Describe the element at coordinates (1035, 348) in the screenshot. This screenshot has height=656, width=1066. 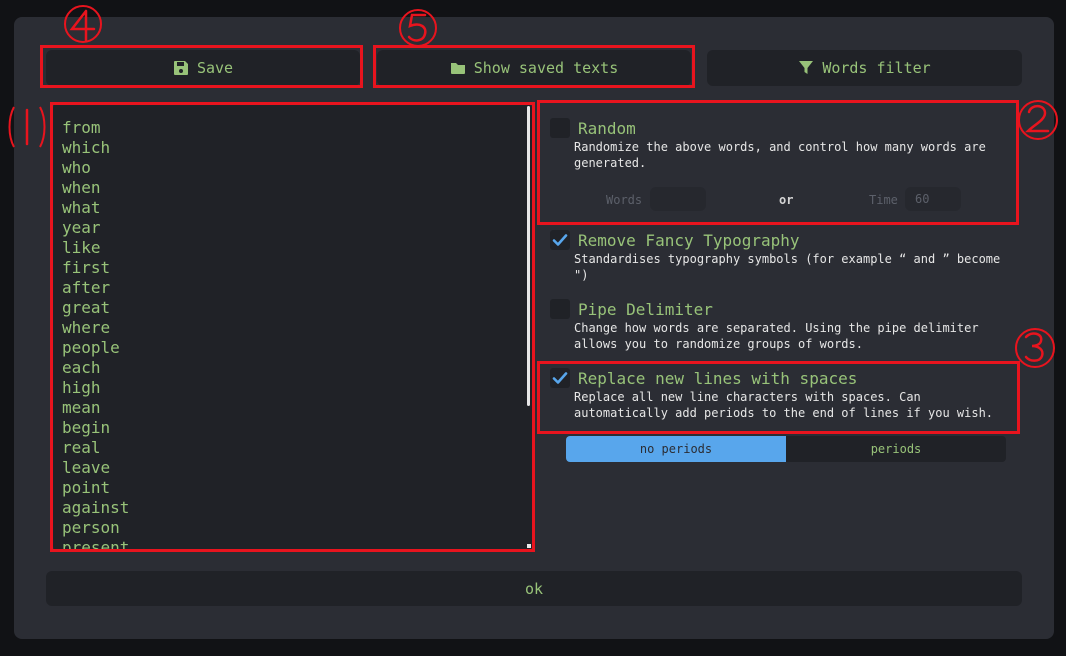
I see `annotation-3-icon` at that location.